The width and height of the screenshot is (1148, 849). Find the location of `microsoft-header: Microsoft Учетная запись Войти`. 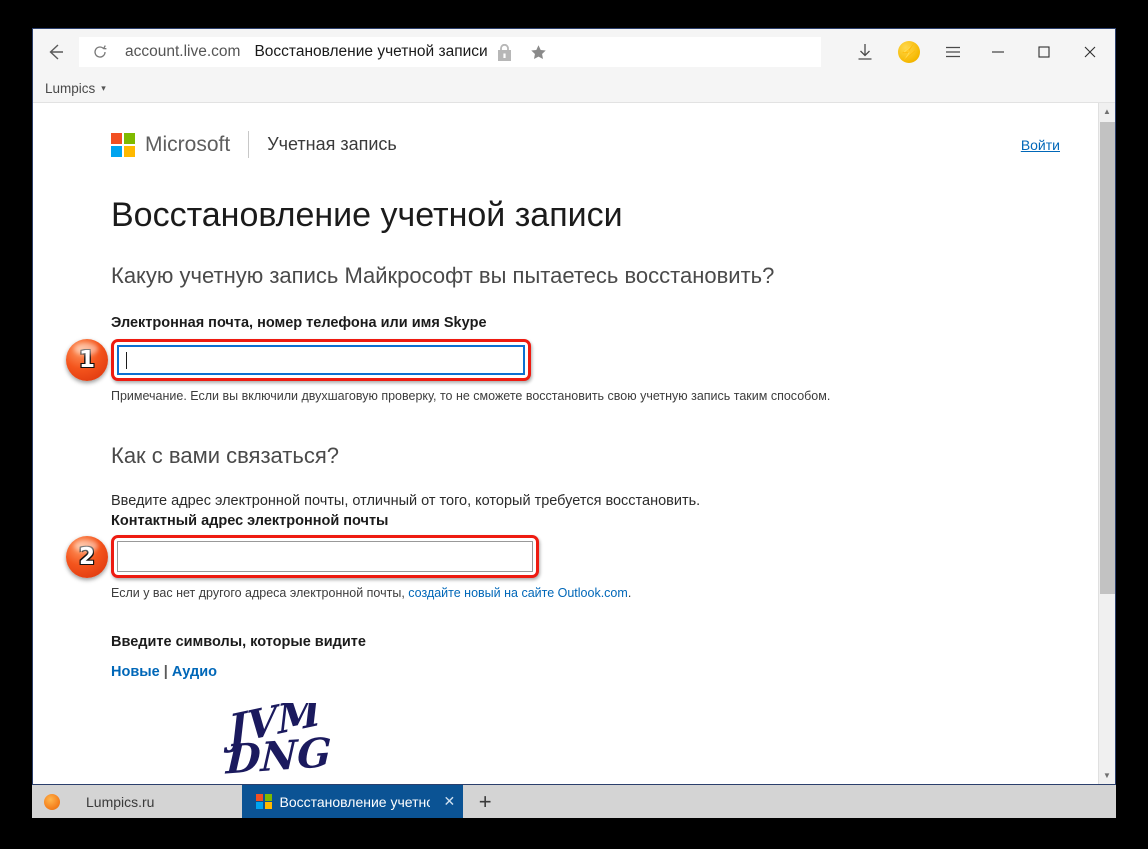

microsoft-header: Microsoft Учетная запись Войти is located at coordinates (604, 130).